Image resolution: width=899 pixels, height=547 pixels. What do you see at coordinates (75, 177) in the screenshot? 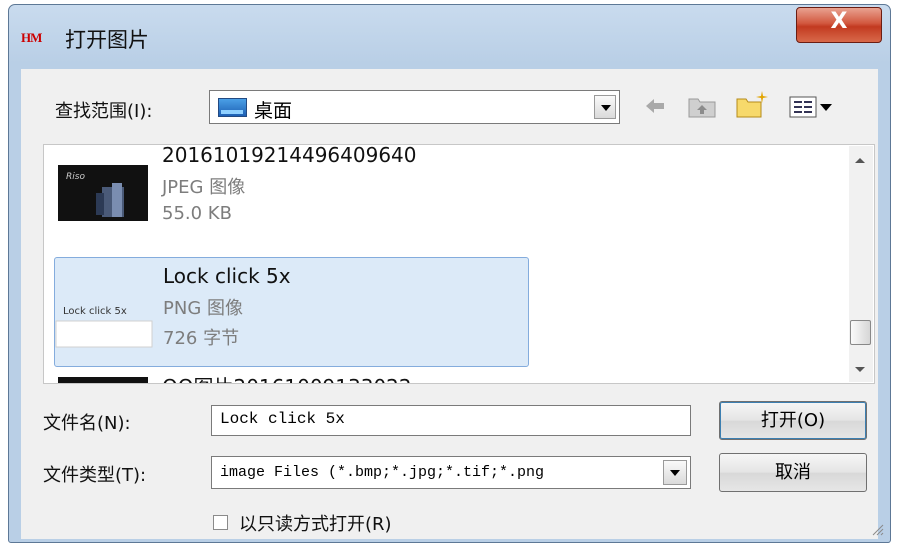
I see `svg-text: Riso` at bounding box center [75, 177].